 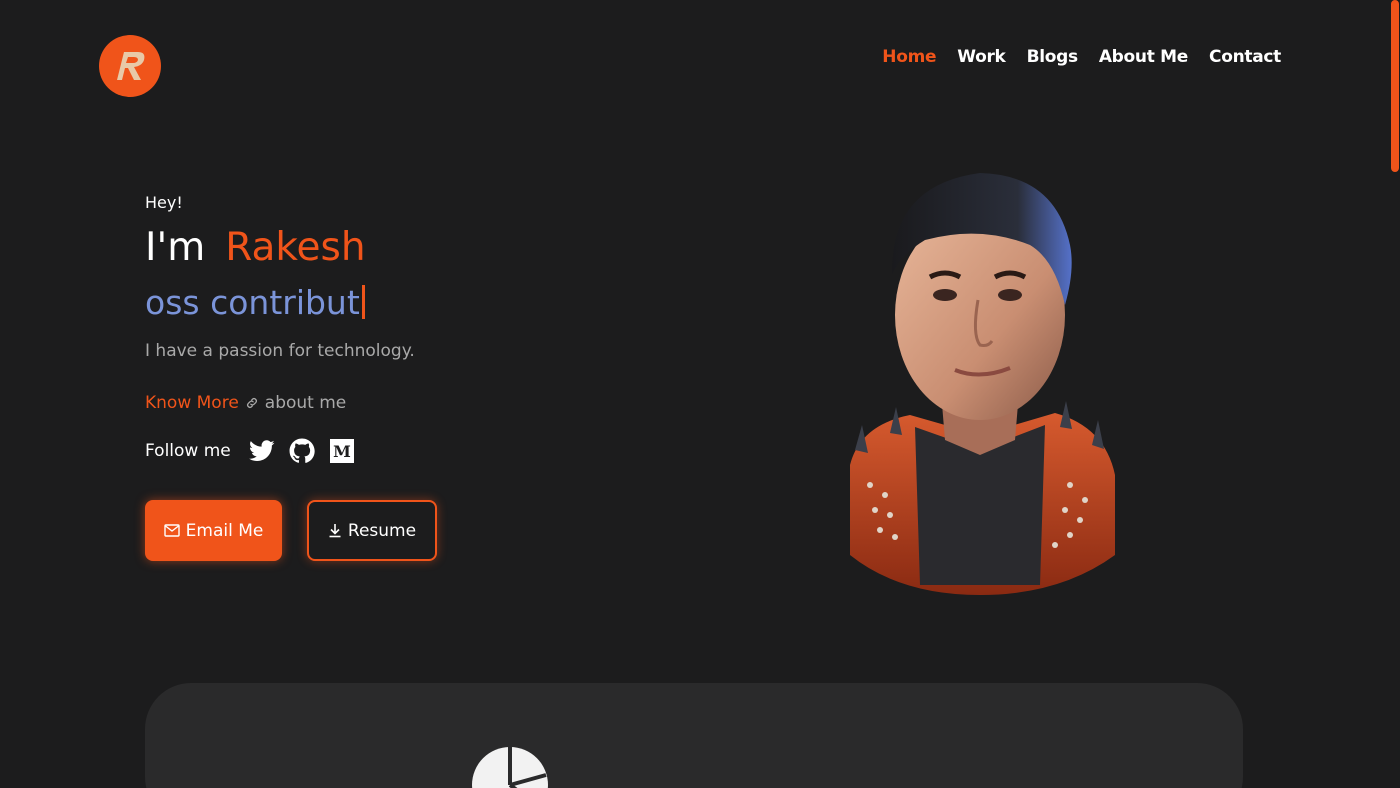 What do you see at coordinates (1053, 57) in the screenshot?
I see `nav-blogs: Blogs` at bounding box center [1053, 57].